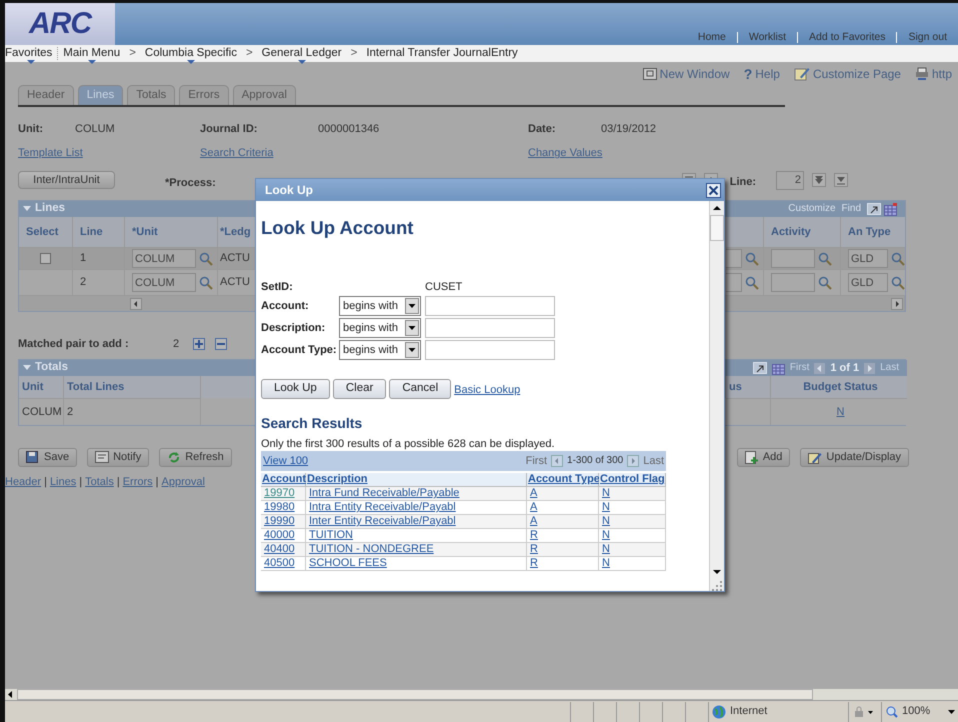 The width and height of the screenshot is (958, 722). I want to click on account-name-link: TUITION, so click(331, 535).